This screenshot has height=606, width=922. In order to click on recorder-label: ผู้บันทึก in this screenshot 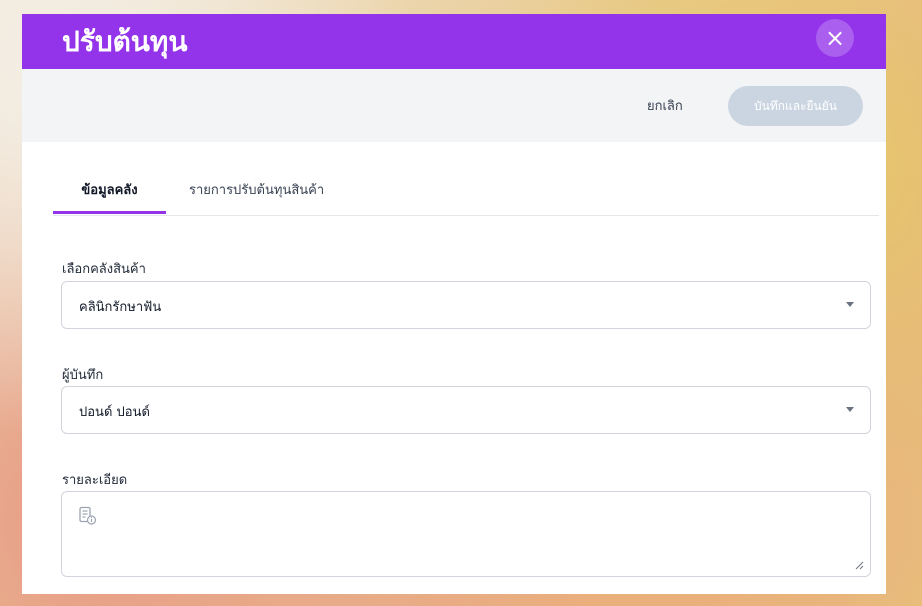, I will do `click(83, 375)`.